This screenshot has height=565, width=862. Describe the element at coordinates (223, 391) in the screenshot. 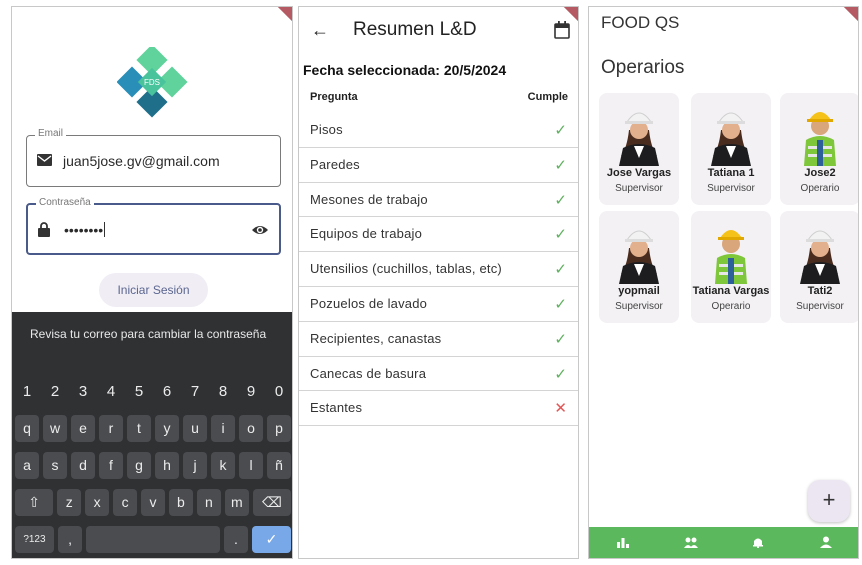

I see `number-key: 8` at that location.